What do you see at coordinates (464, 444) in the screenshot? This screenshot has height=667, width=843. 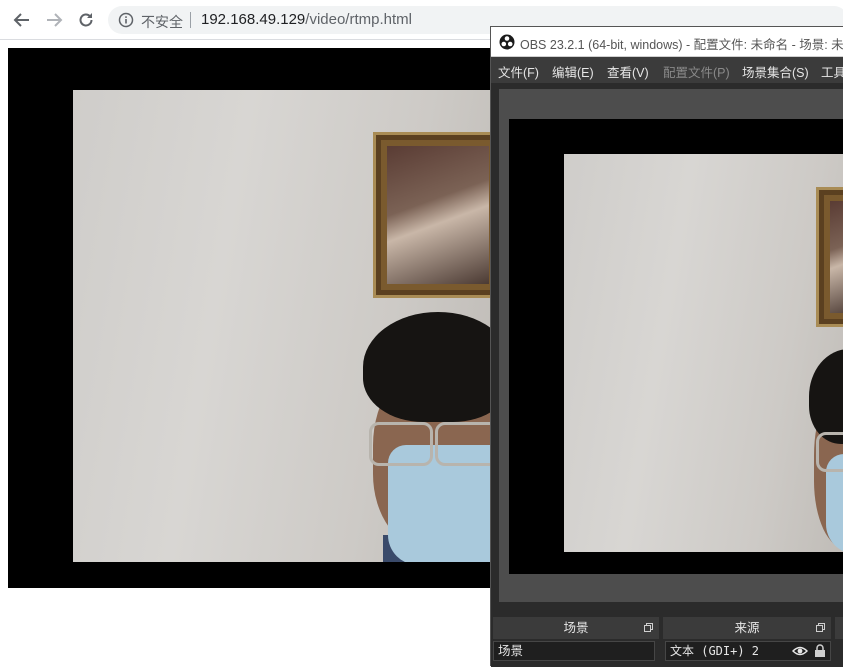 I see `eyeglasses-right` at bounding box center [464, 444].